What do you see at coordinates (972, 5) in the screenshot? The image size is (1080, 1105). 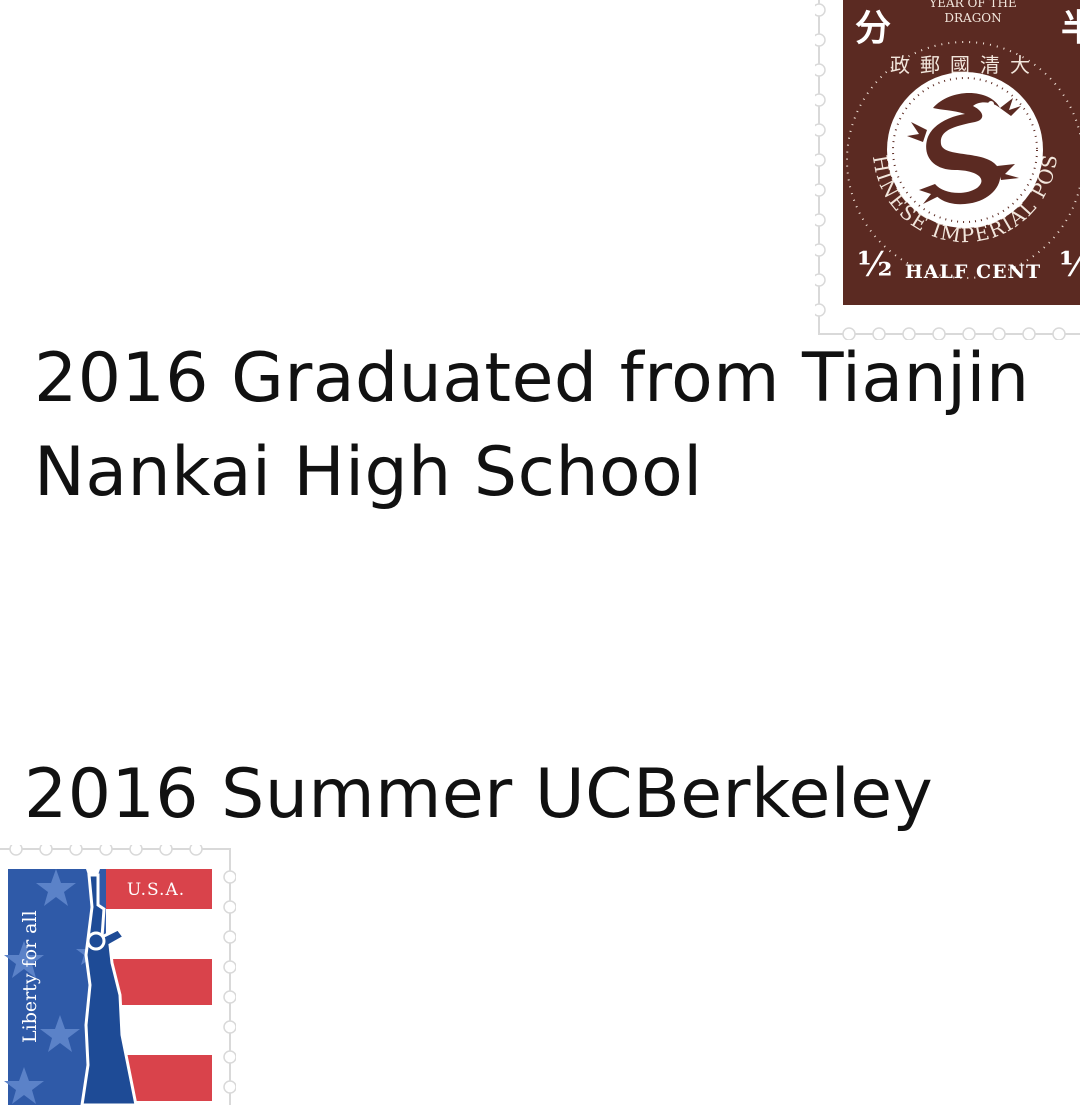 I see `stamp-year-label-line1: YEAR OF THE` at bounding box center [972, 5].